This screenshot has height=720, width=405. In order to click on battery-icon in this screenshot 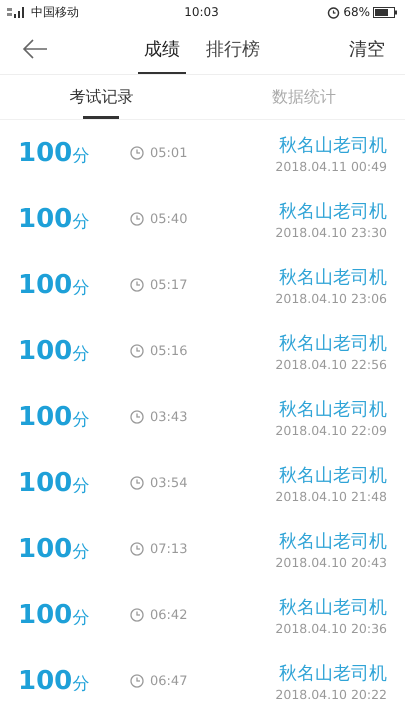, I will do `click(385, 12)`.